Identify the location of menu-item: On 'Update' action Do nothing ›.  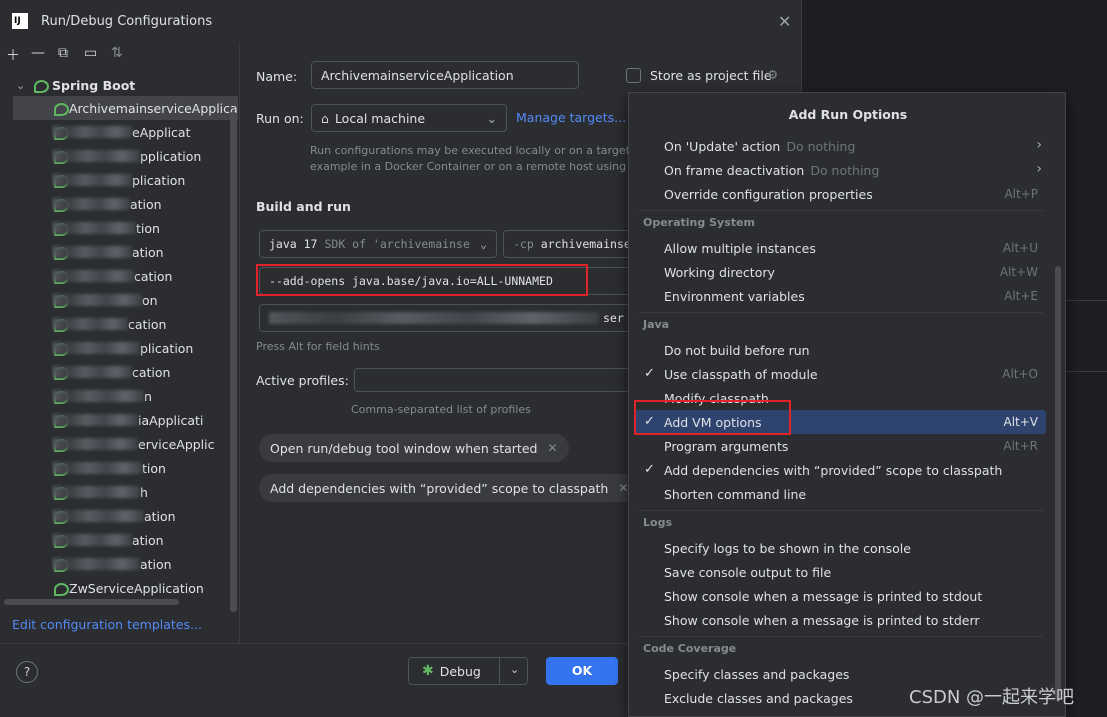
(840, 146).